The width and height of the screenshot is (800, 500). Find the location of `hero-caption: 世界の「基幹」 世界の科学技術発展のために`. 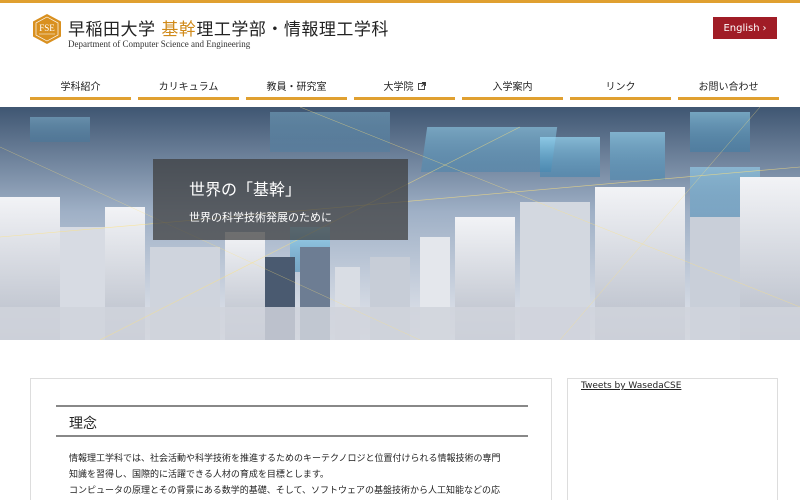

hero-caption: 世界の「基幹」 世界の科学技術発展のために is located at coordinates (280, 199).